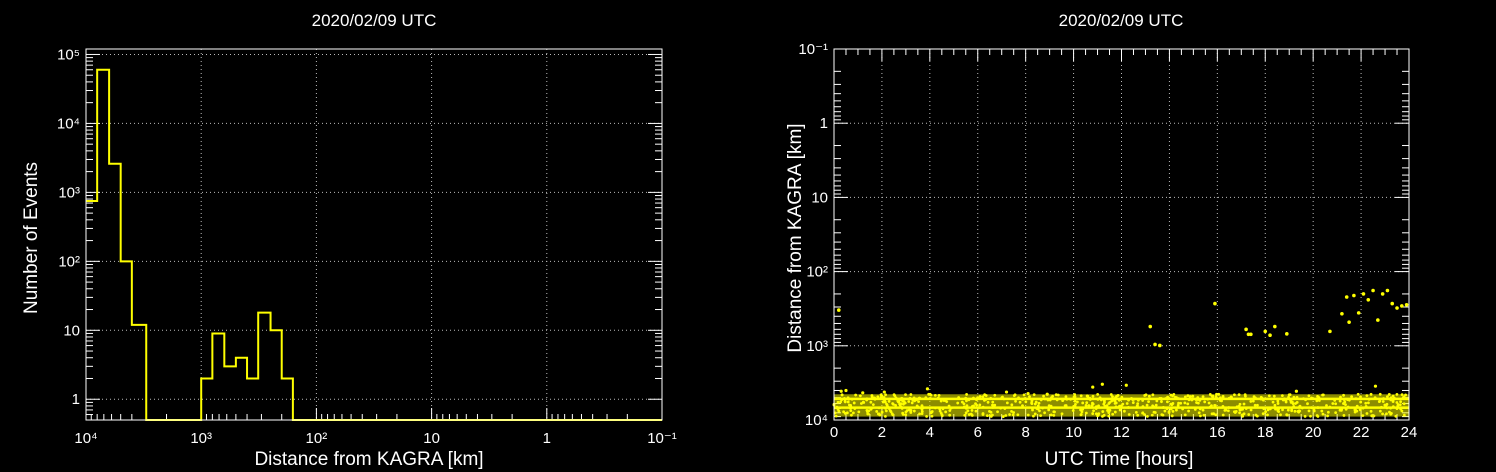  I want to click on scatter-dense-band, so click(1120, 400).